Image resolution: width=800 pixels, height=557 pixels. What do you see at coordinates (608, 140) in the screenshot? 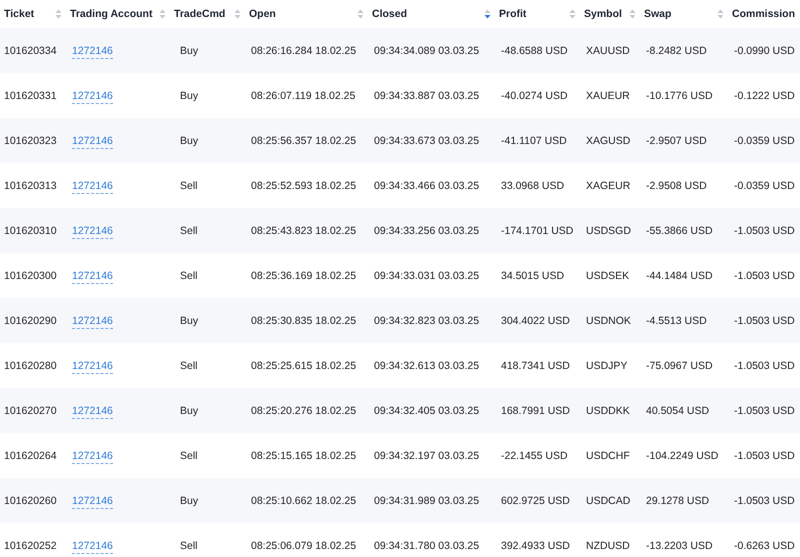
I see `table-cell: XAGUSD` at bounding box center [608, 140].